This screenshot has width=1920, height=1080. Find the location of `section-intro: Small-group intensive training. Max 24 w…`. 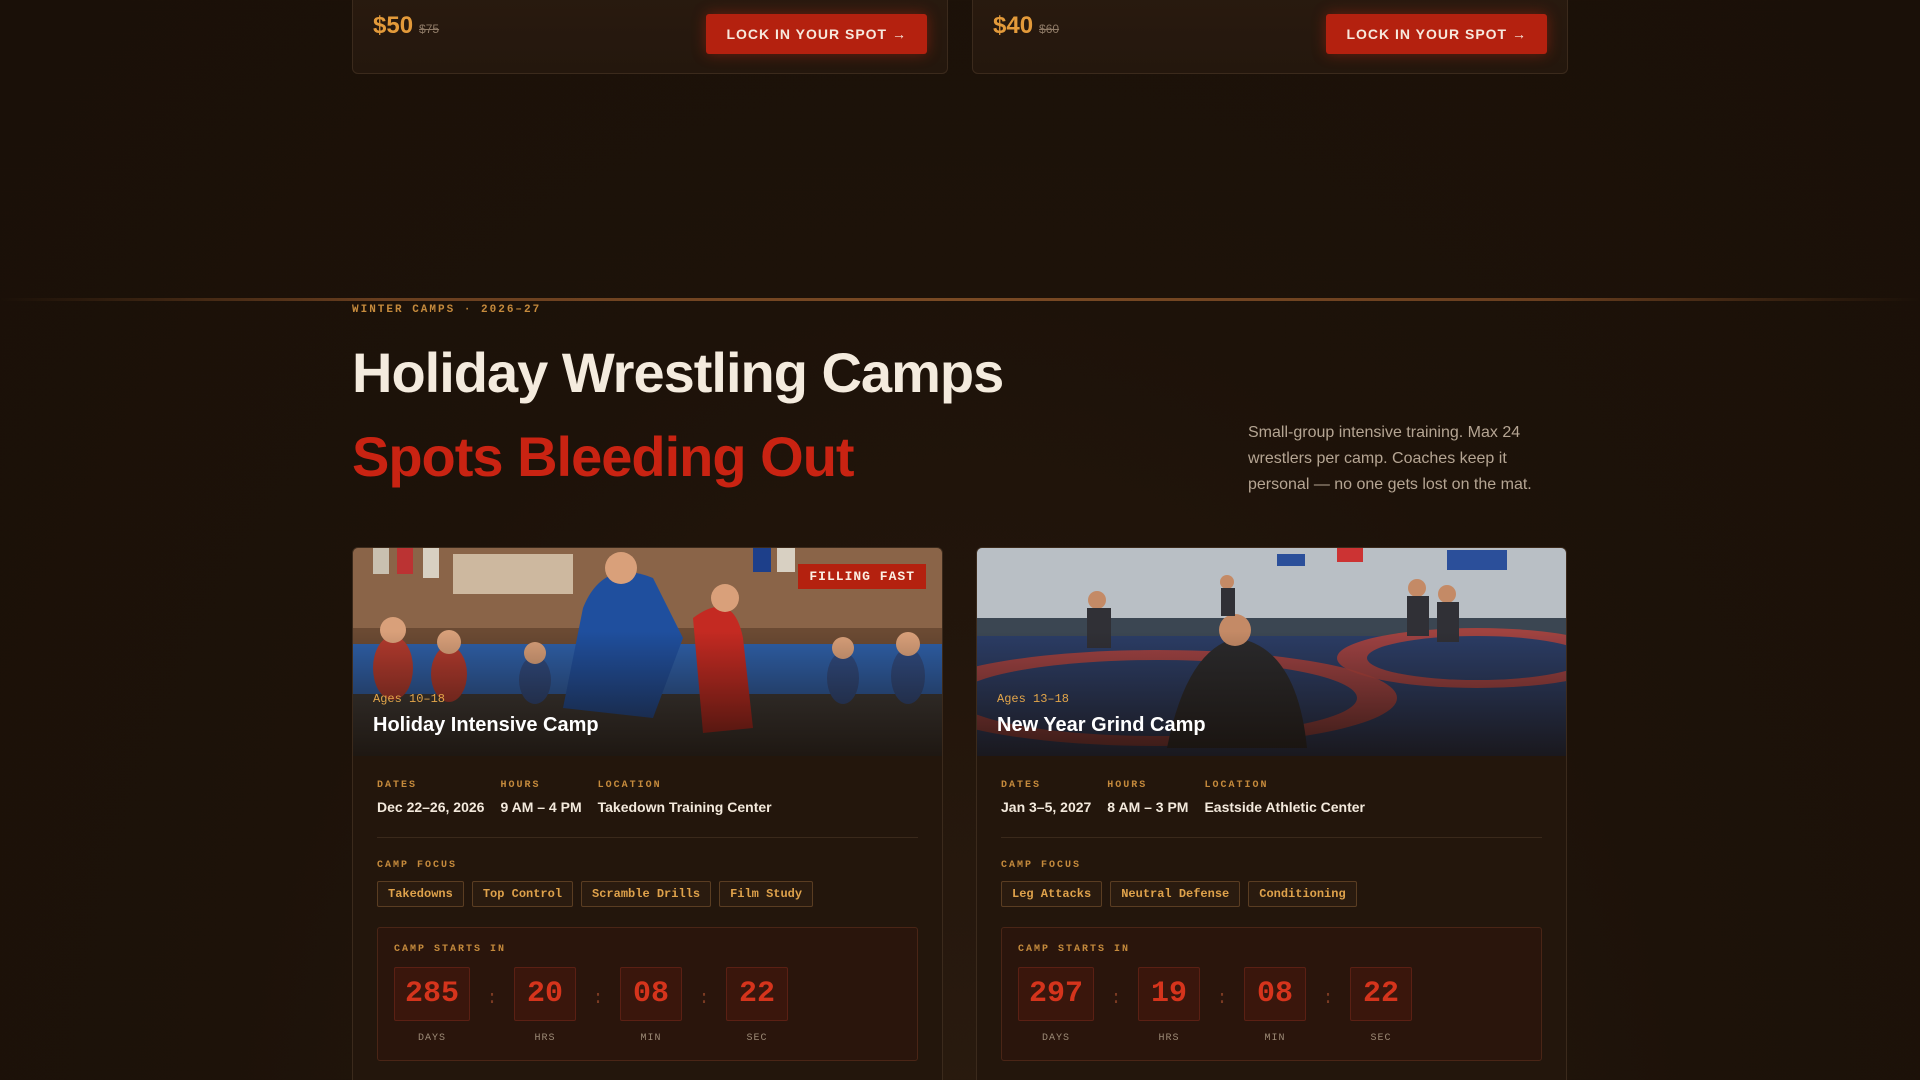

section-intro: Small-group intensive training. Max 24 w… is located at coordinates (1390, 458).